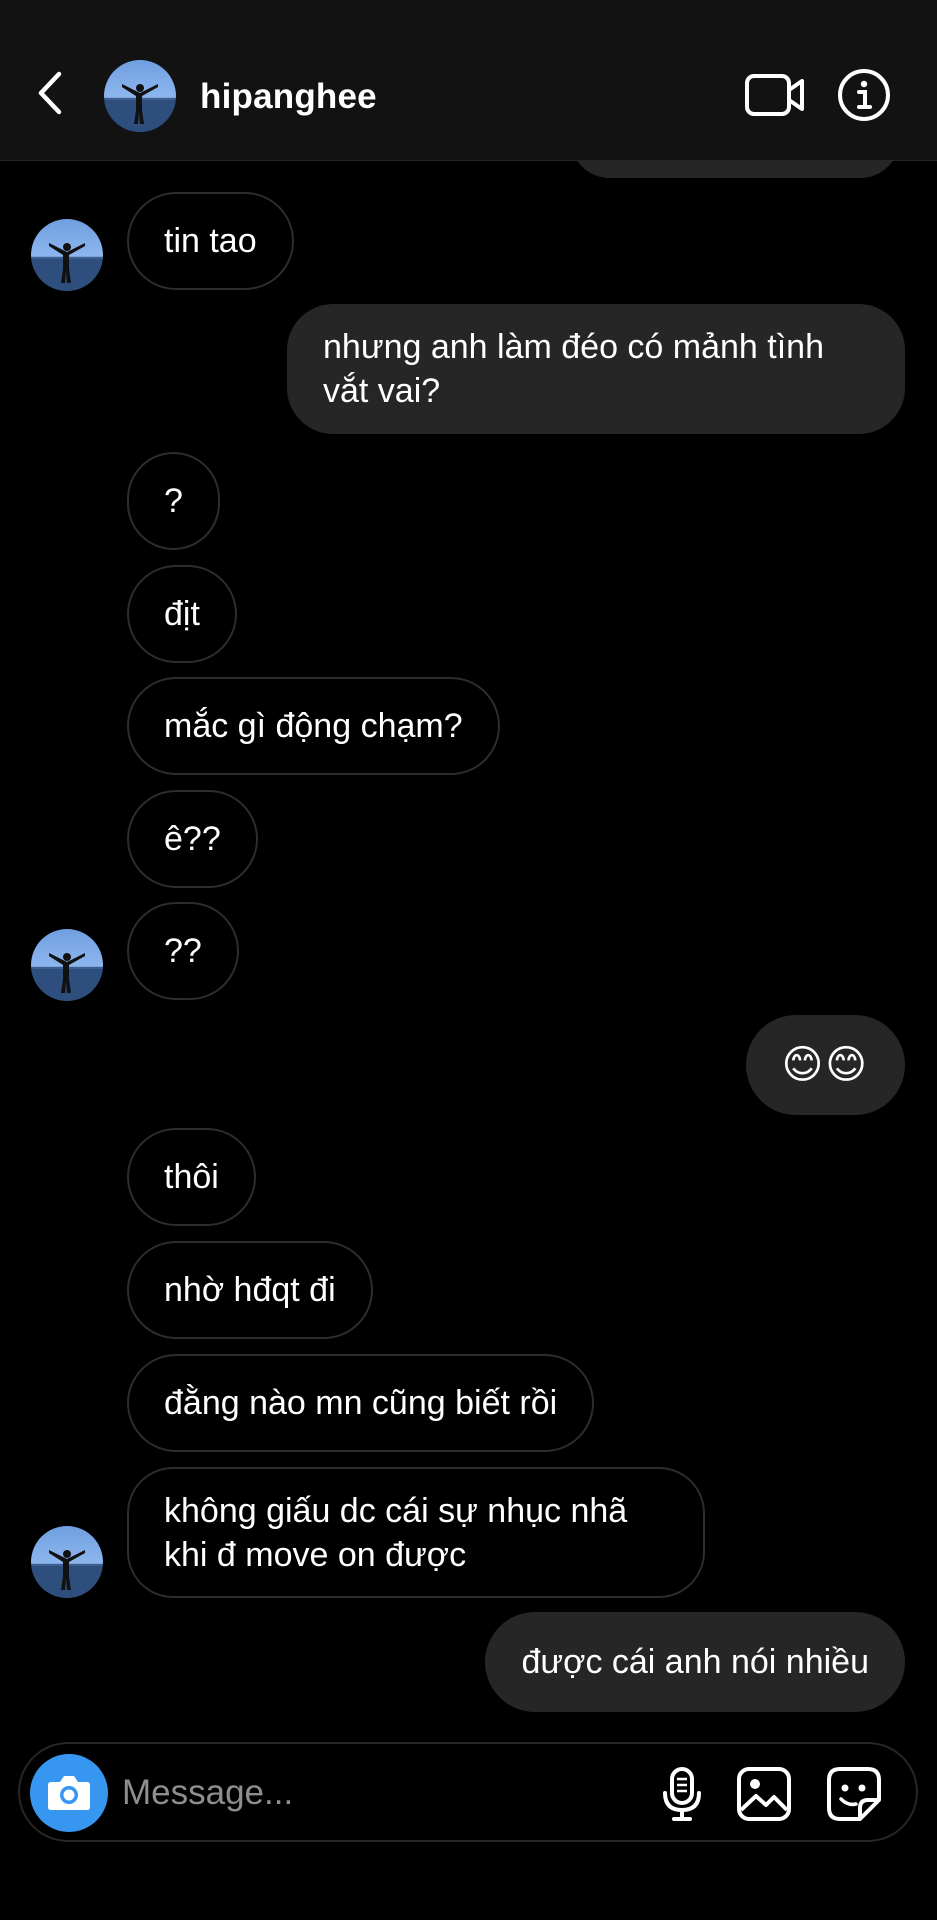 The width and height of the screenshot is (937, 1920). I want to click on message-text: thôi, so click(191, 1177).